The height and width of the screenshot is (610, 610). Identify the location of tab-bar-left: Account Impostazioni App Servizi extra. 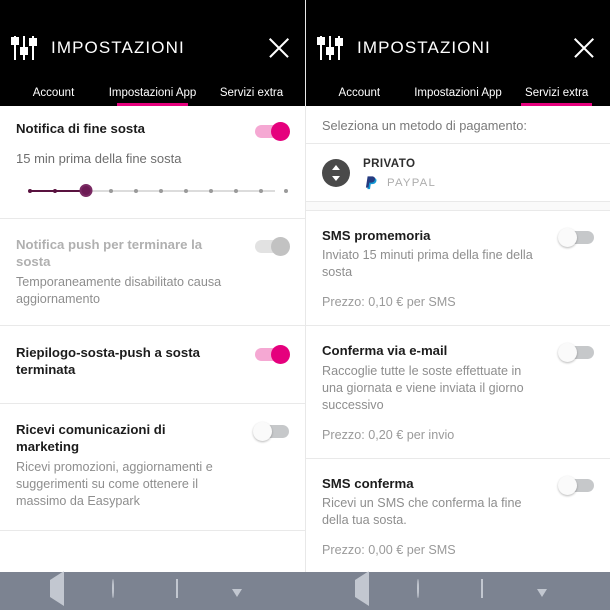
(152, 90).